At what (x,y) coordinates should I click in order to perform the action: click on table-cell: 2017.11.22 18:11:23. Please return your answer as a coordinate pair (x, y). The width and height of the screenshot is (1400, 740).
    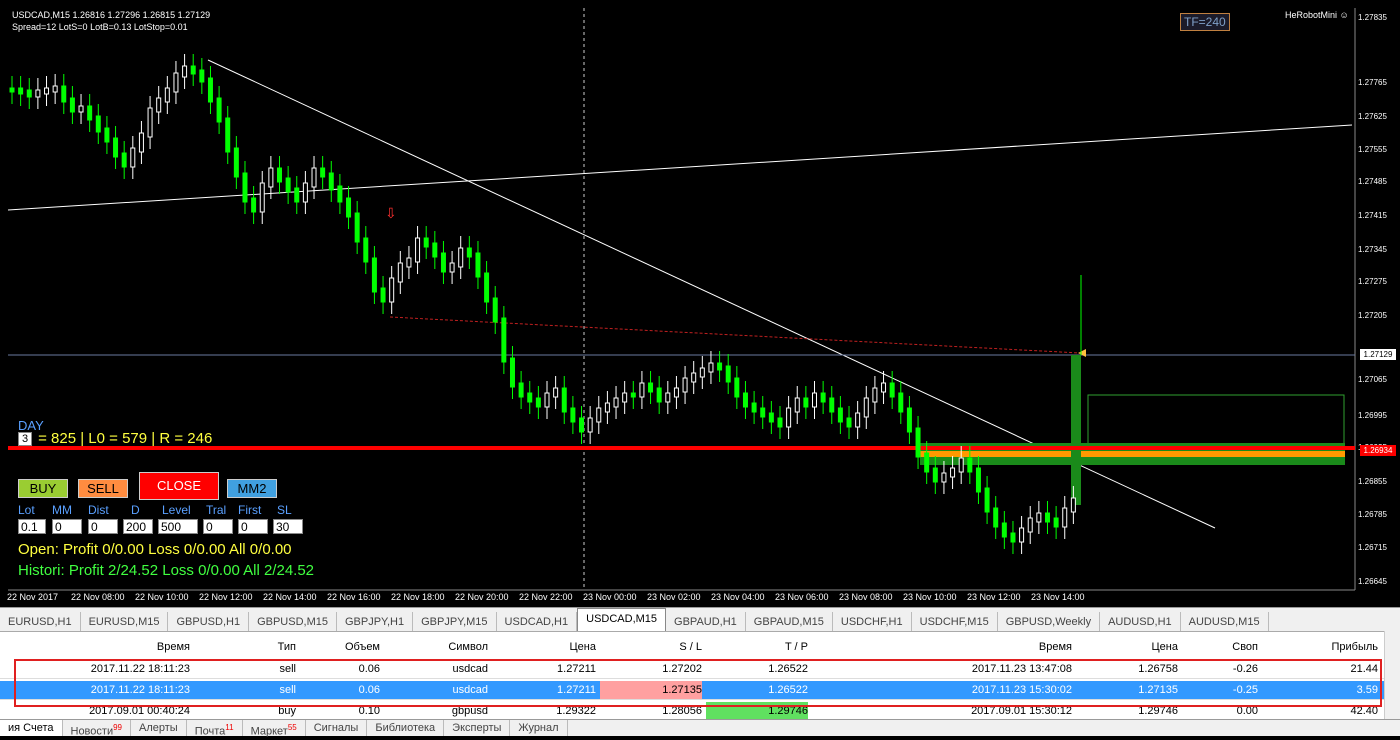
    Looking at the image, I should click on (140, 690).